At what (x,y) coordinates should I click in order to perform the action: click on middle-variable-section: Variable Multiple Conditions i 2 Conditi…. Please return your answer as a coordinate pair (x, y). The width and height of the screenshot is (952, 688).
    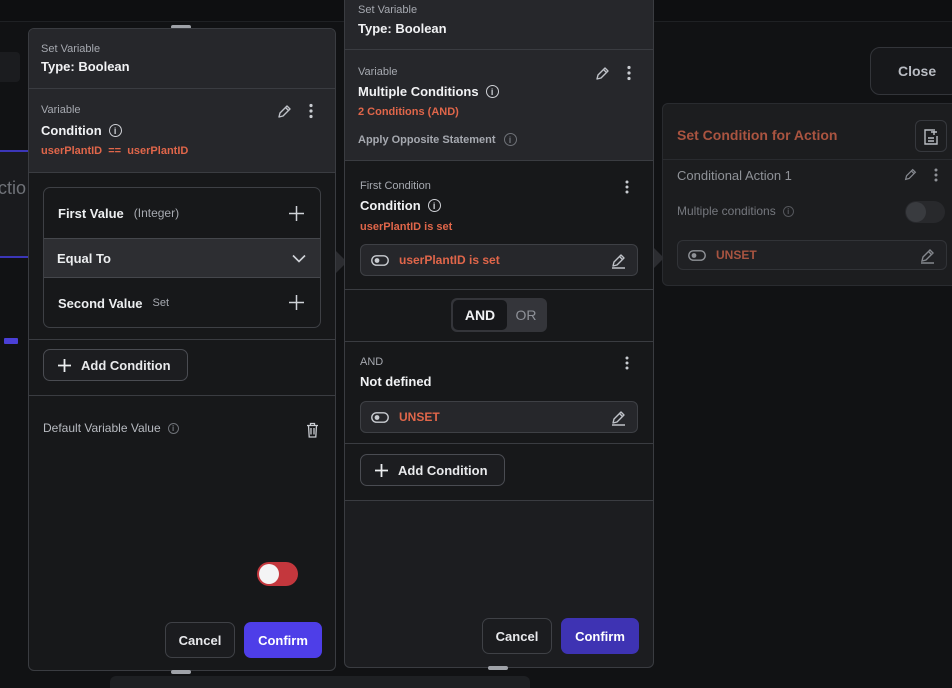
    Looking at the image, I should click on (499, 149).